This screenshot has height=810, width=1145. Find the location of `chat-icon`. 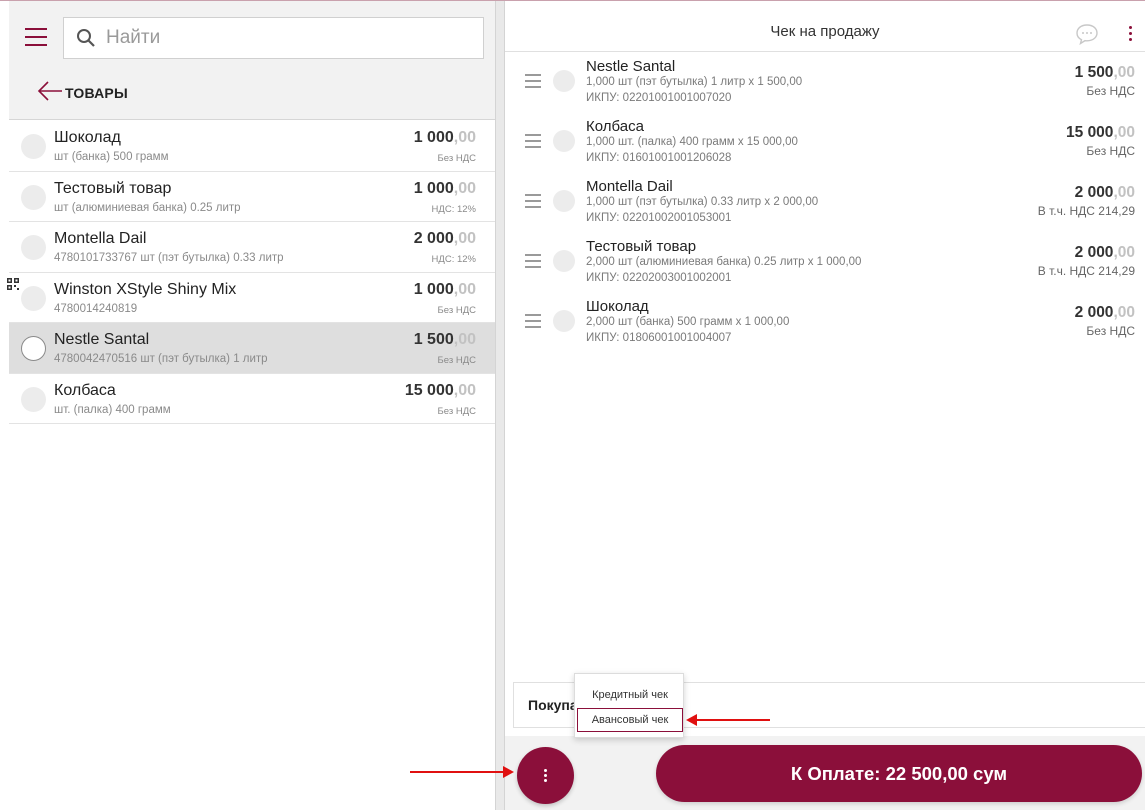

chat-icon is located at coordinates (1087, 34).